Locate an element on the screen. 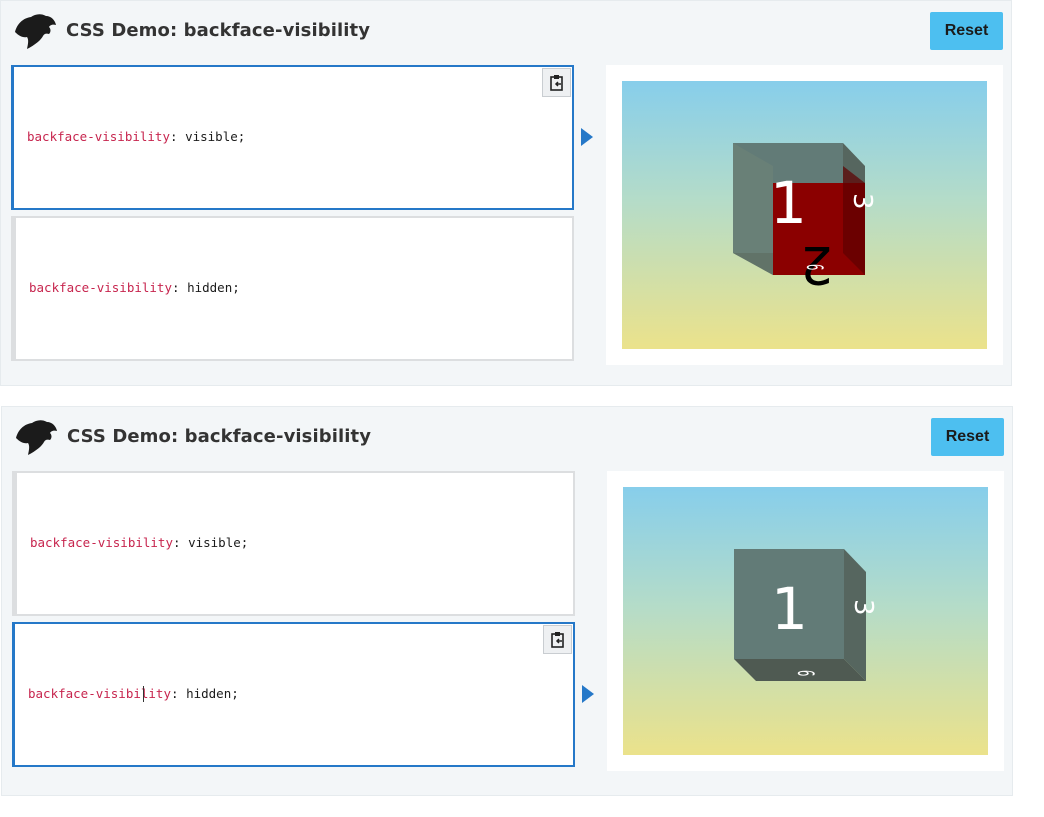 The image size is (1044, 817). cube-scene: 1 3 6 is located at coordinates (805, 621).